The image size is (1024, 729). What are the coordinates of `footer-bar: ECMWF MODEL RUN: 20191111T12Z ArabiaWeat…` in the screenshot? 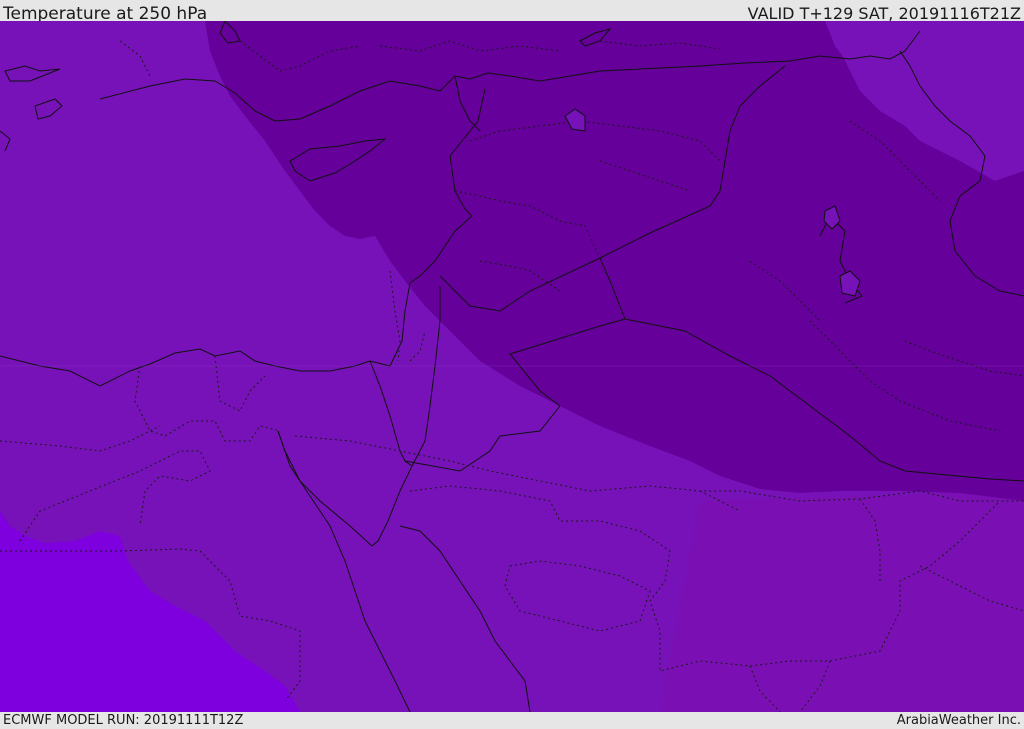 It's located at (512, 720).